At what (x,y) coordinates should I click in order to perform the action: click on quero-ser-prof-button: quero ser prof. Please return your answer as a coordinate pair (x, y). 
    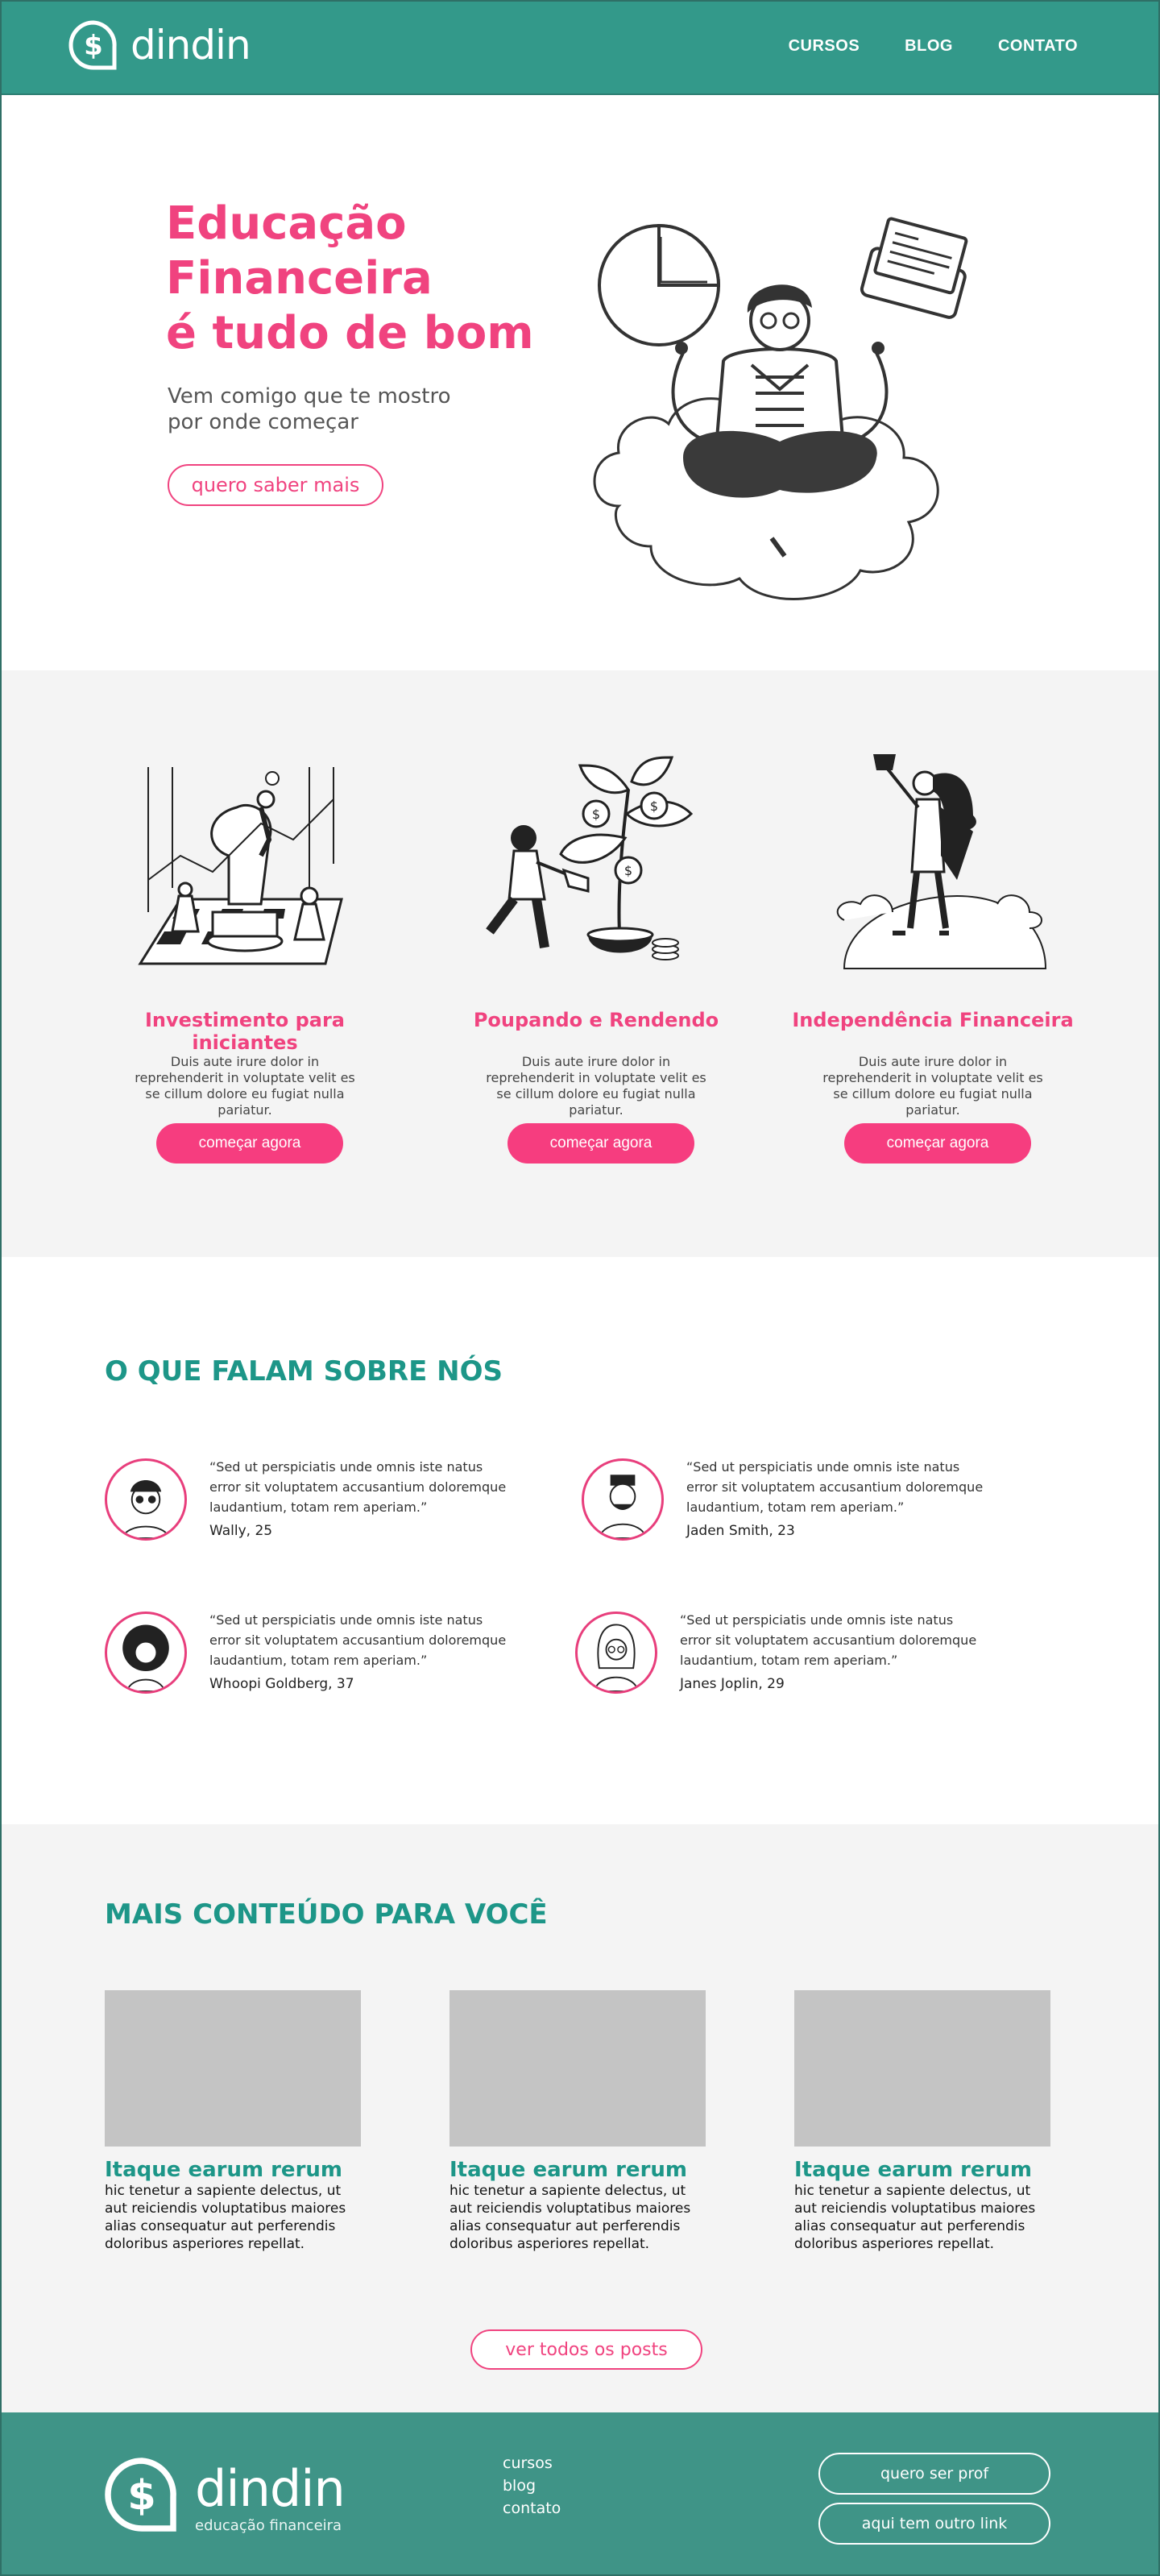
    Looking at the image, I should click on (934, 2474).